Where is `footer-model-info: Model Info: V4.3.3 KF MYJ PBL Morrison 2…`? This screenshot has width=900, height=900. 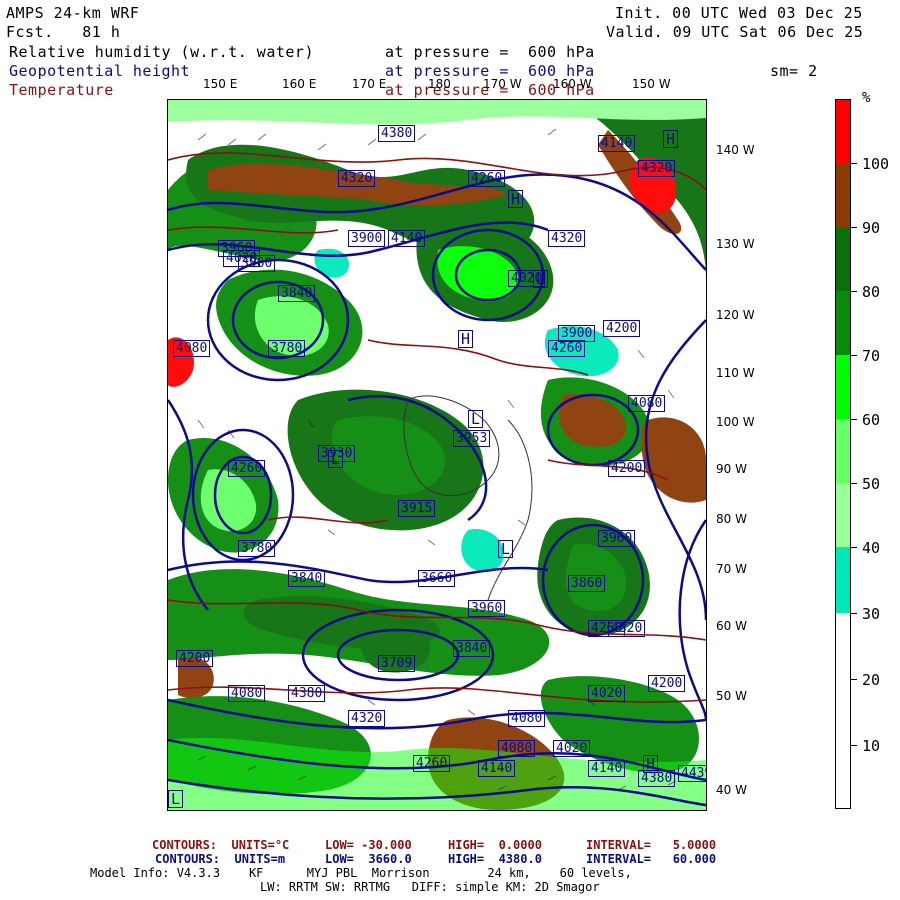
footer-model-info: Model Info: V4.3.3 KF MYJ PBL Morrison 2… is located at coordinates (361, 873).